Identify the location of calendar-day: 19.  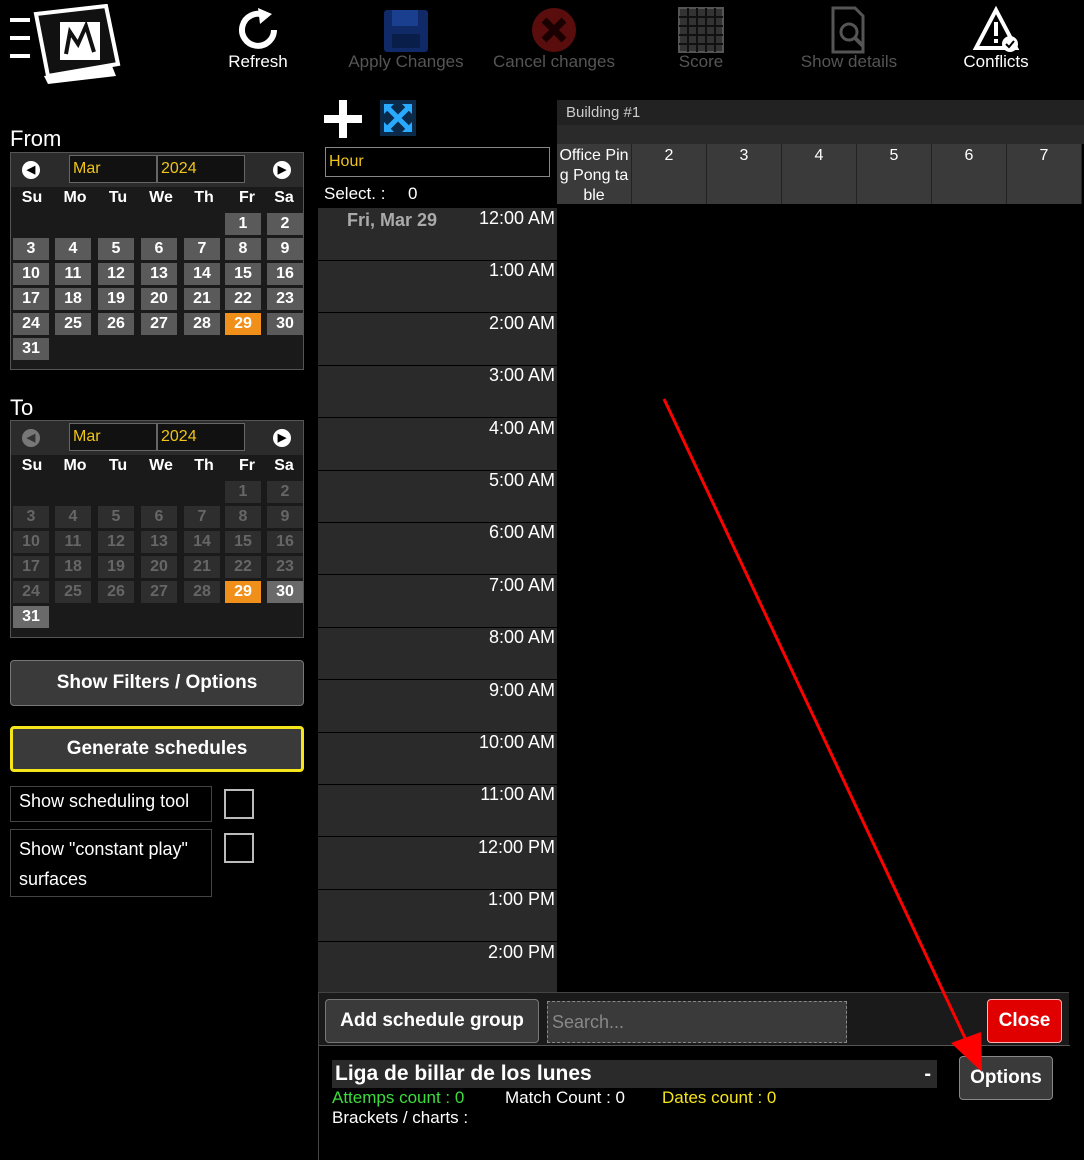
(116, 567).